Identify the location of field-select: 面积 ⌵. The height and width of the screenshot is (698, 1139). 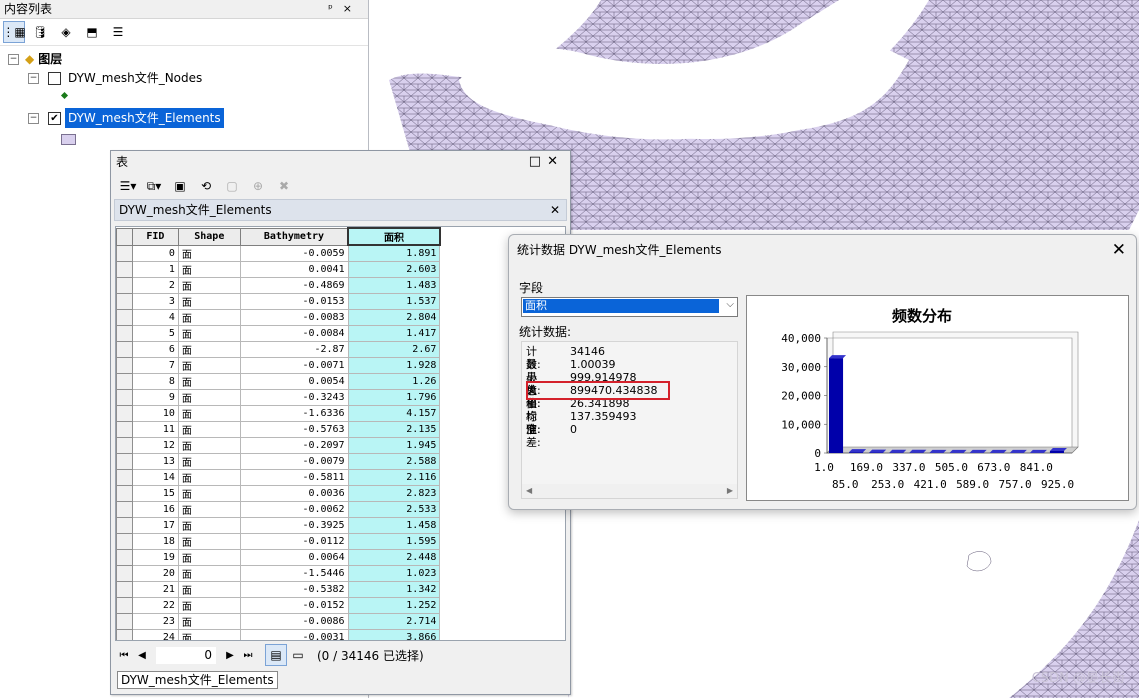
(629, 307).